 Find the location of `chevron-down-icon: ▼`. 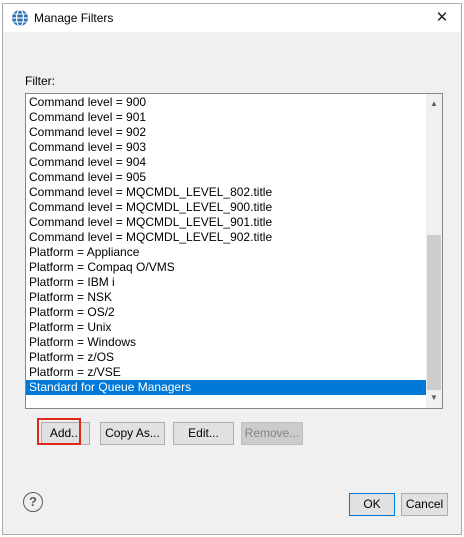

chevron-down-icon: ▼ is located at coordinates (434, 397).